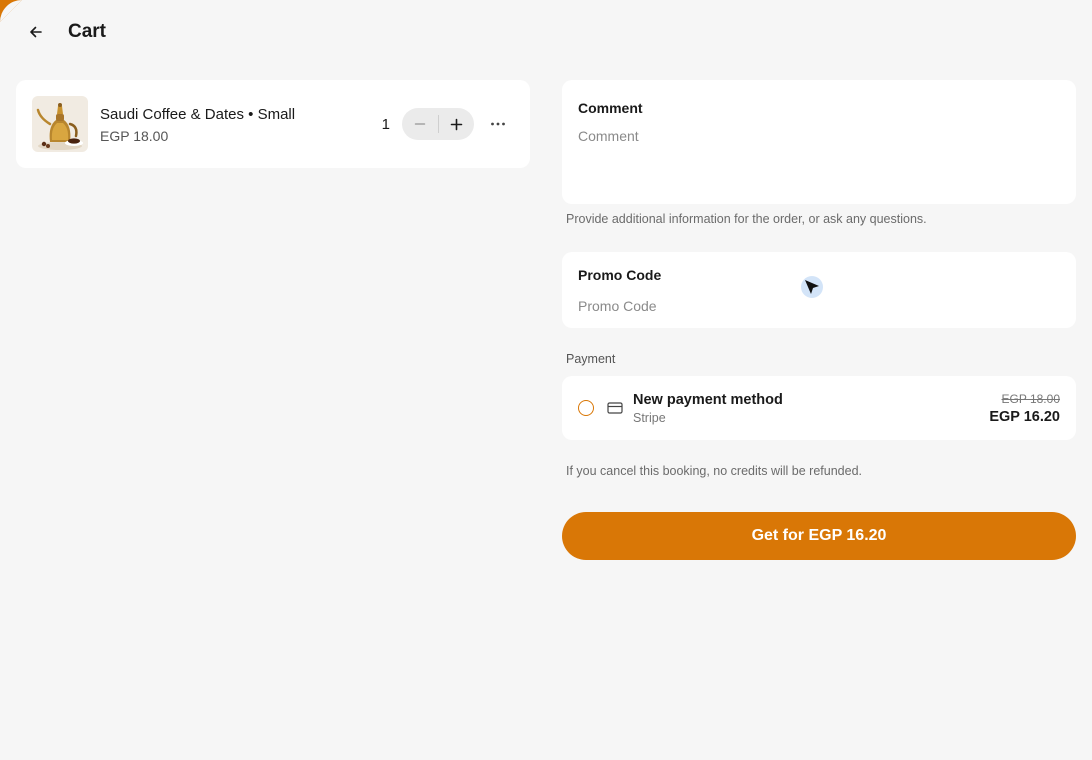 This screenshot has height=760, width=1092. I want to click on item-info: Saudi Coffee & Dates • Small EGP 18.00, so click(241, 124).